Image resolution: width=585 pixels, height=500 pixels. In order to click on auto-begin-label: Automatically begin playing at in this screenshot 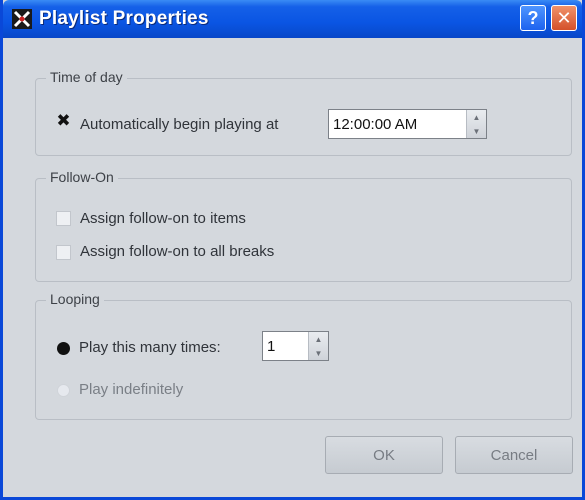, I will do `click(179, 124)`.